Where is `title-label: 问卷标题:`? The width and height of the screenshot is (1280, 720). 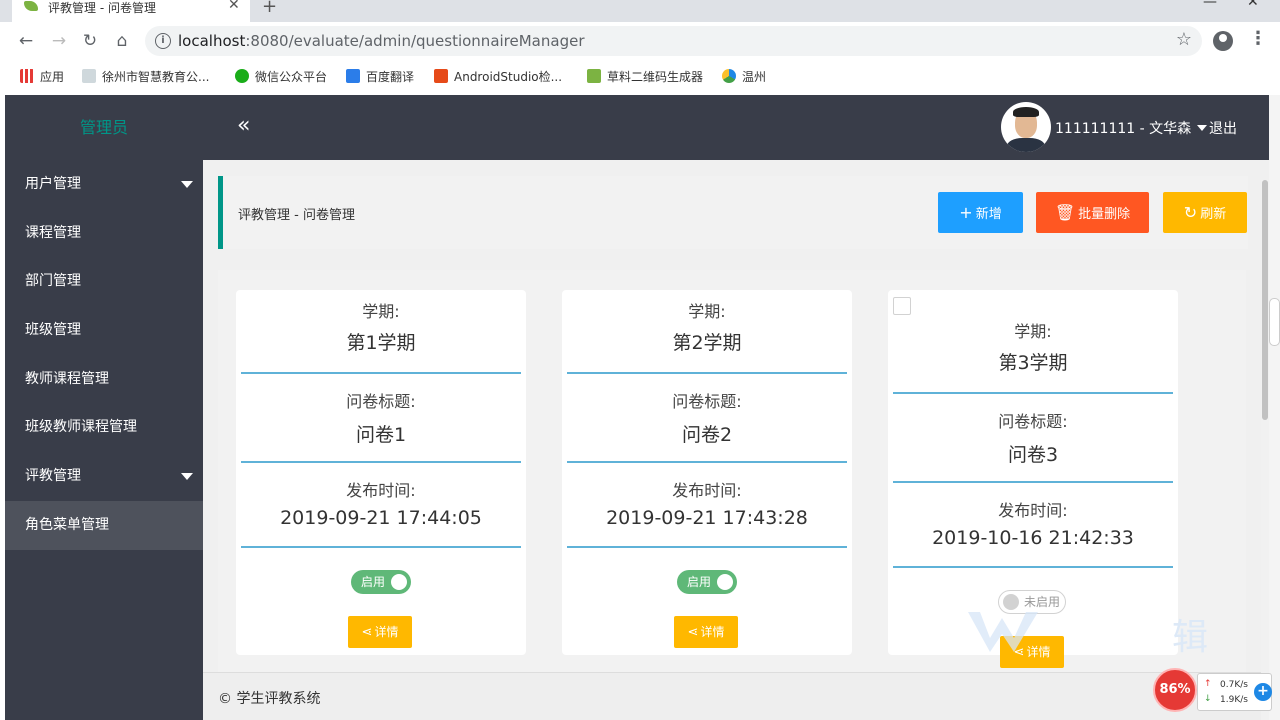 title-label: 问卷标题: is located at coordinates (1033, 421).